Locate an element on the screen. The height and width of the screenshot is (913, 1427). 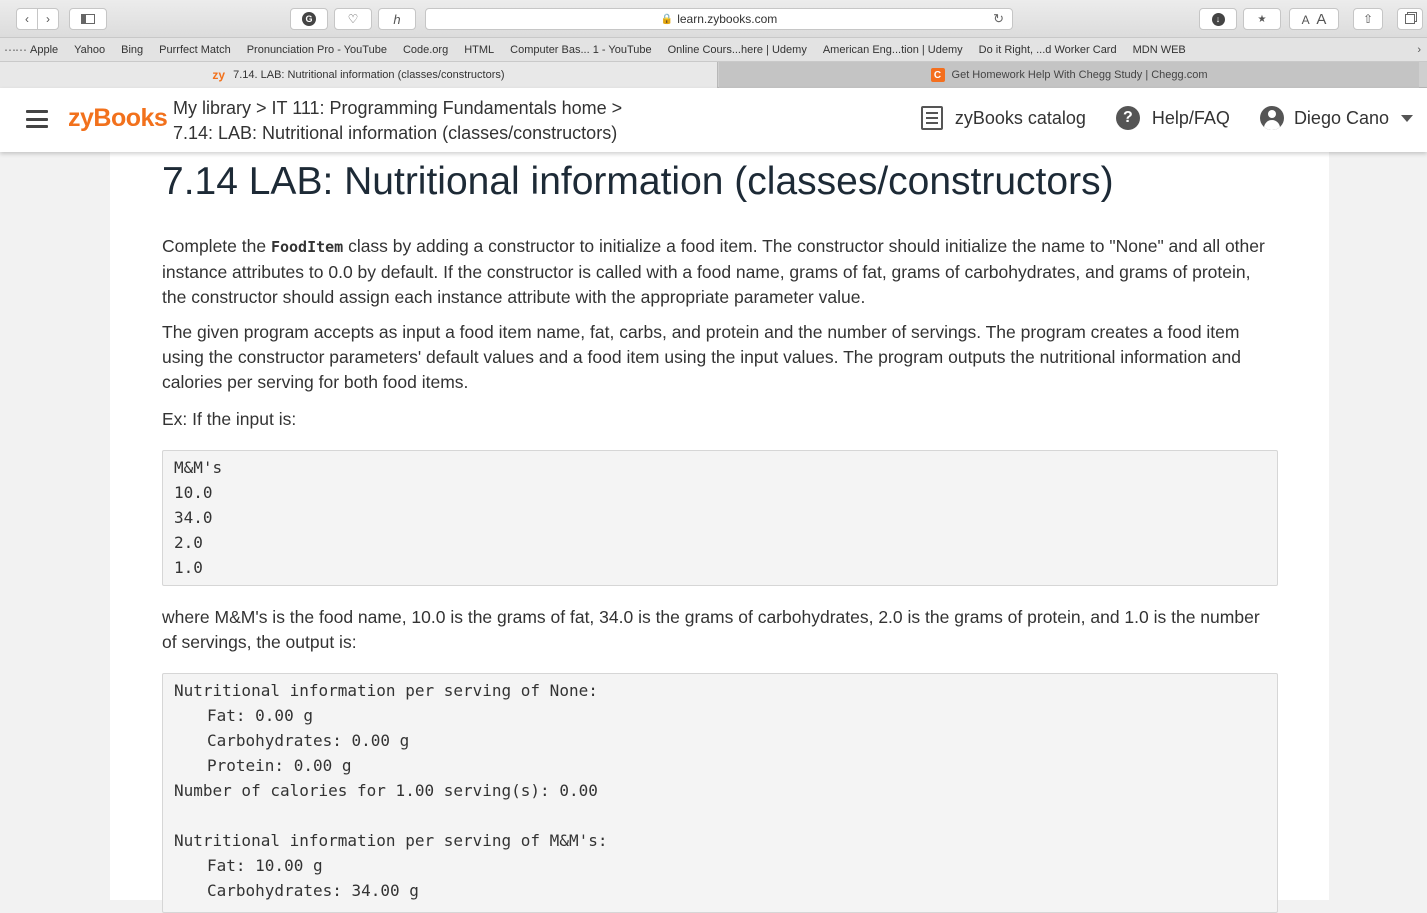
text-size-icon: A A is located at coordinates (1314, 19).